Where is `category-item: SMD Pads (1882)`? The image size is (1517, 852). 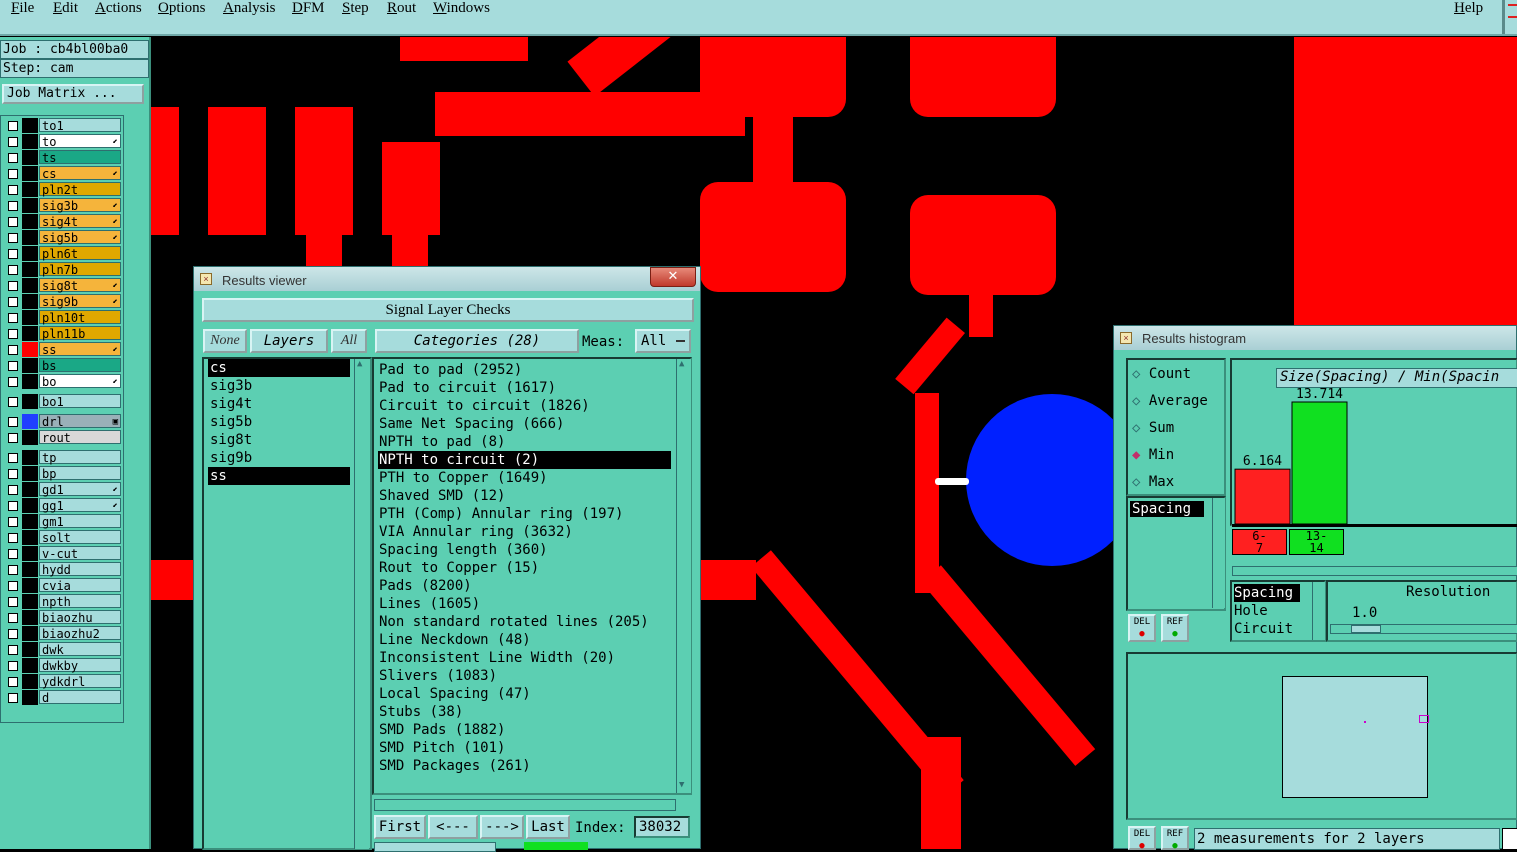
category-item: SMD Pads (1882) is located at coordinates (524, 730).